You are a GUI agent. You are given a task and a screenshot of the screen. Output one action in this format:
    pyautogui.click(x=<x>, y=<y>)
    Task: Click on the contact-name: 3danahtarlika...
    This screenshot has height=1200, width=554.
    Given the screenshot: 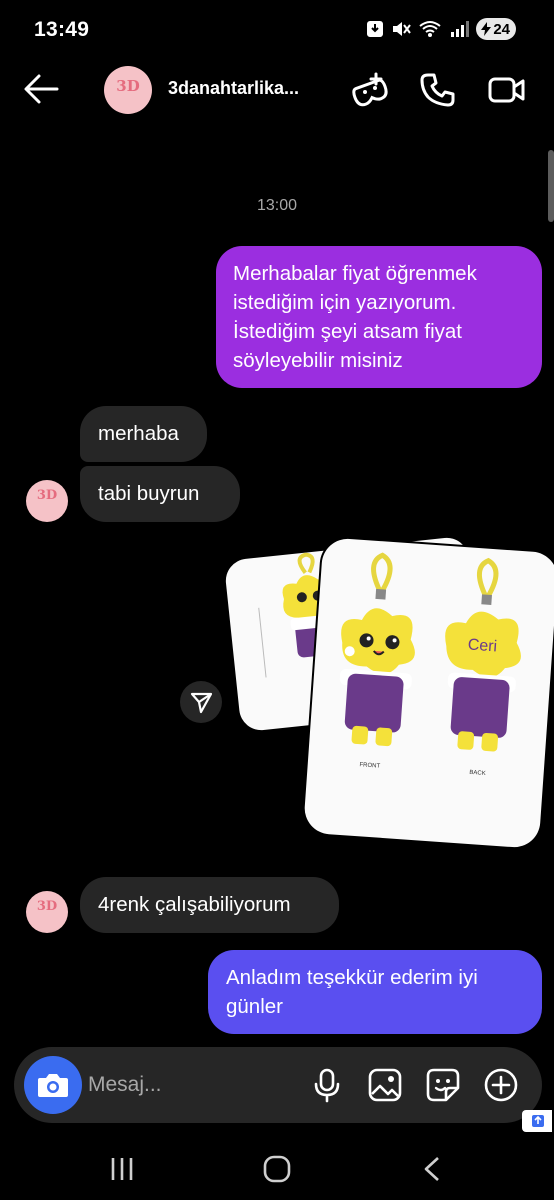 What is the action you would take?
    pyautogui.click(x=233, y=88)
    